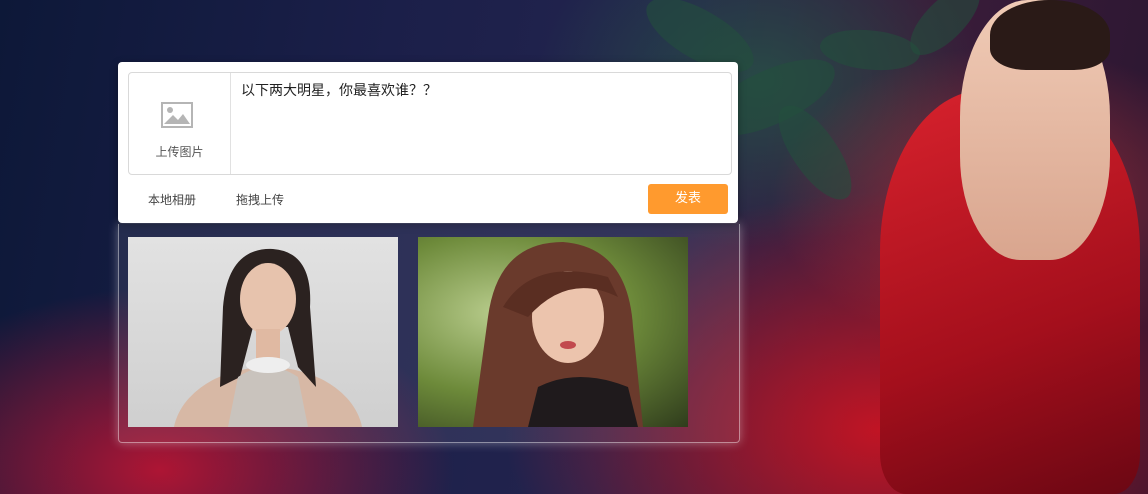 This screenshot has height=494, width=1148. I want to click on drag-upload-link: 拖拽上传, so click(260, 199).